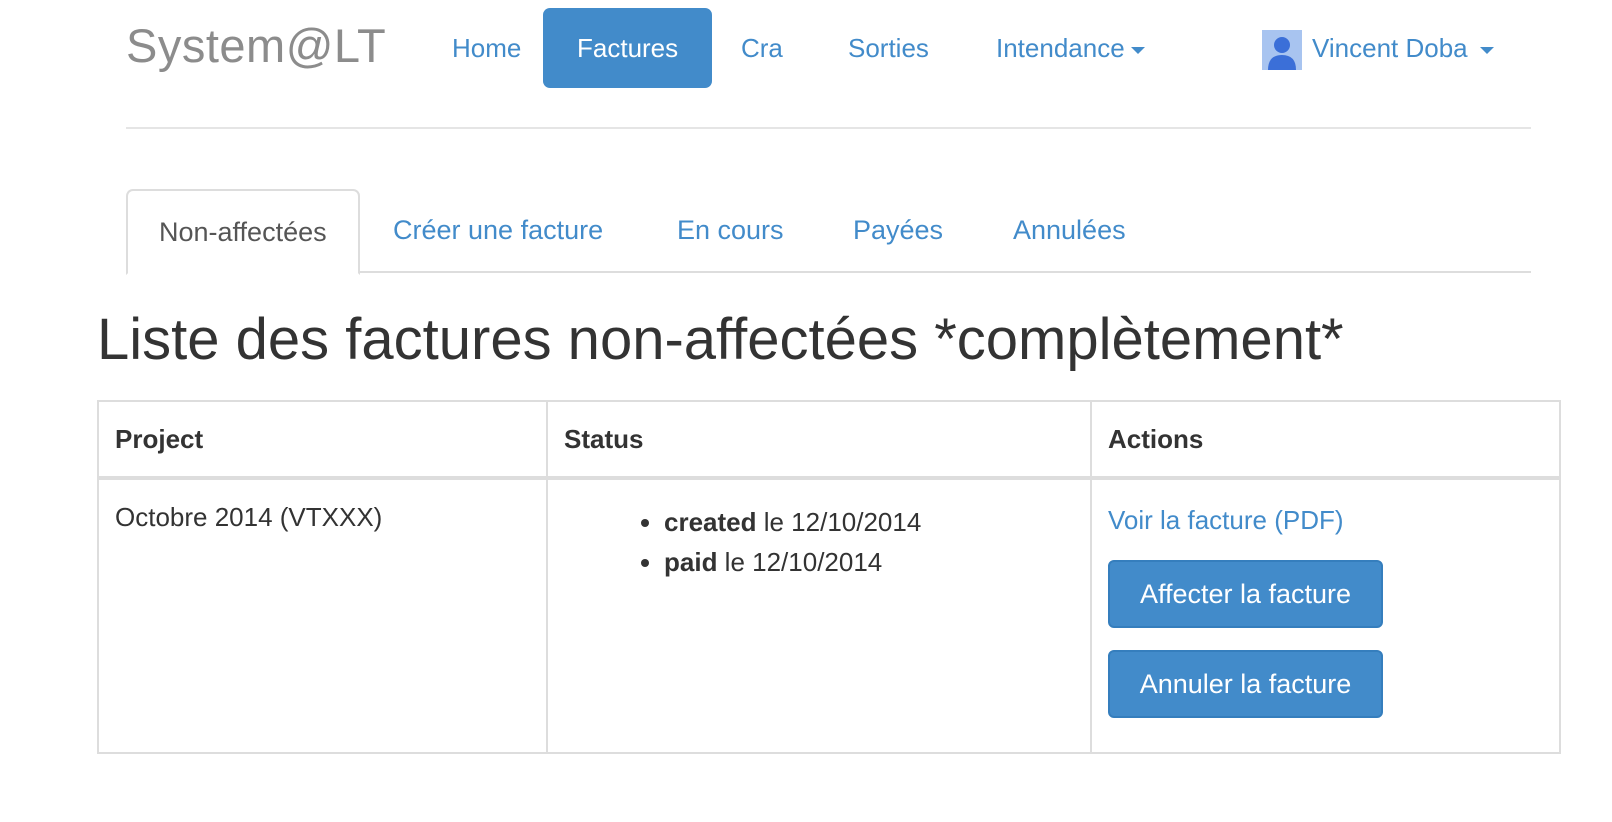 This screenshot has width=1612, height=822. What do you see at coordinates (256, 45) in the screenshot?
I see `brand-logo: System@LT` at bounding box center [256, 45].